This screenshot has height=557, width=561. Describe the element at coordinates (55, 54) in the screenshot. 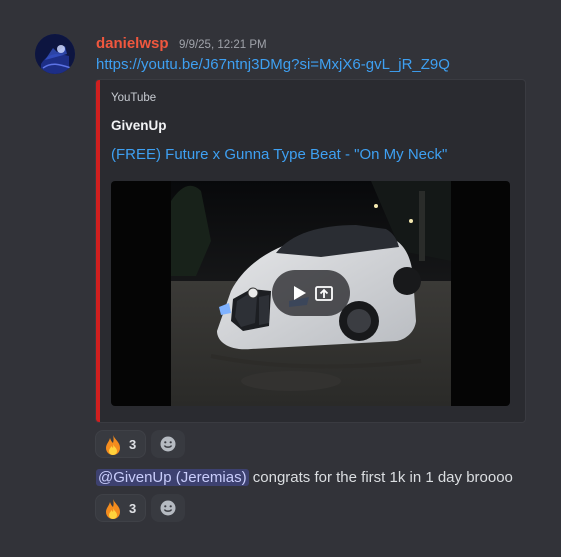

I see `avatar` at that location.